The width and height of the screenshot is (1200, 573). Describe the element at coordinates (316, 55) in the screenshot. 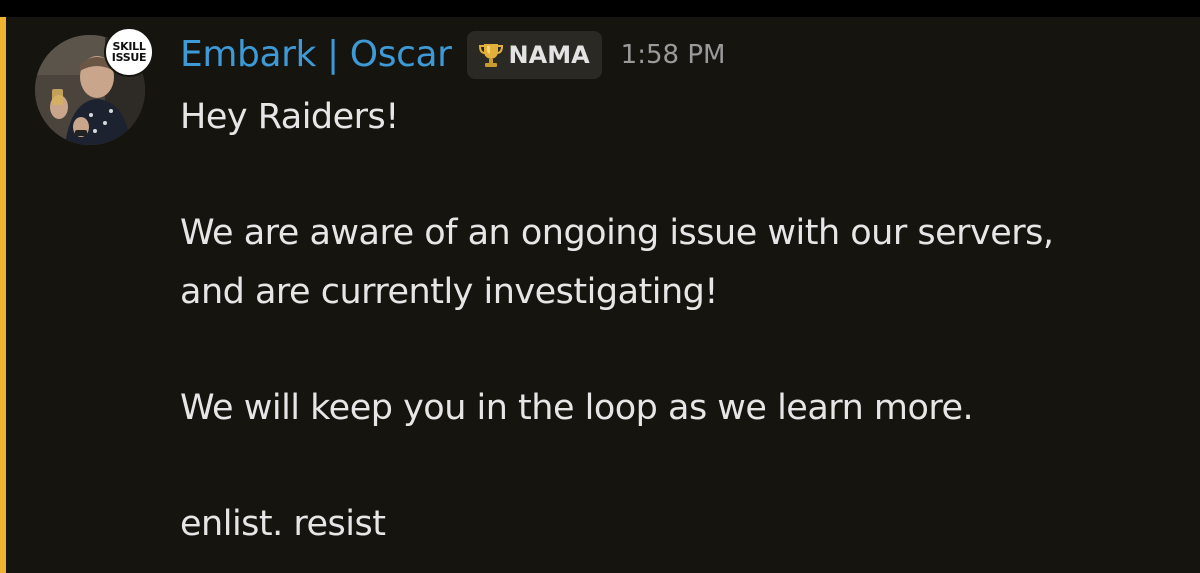

I see `username: Embark | Oscar` at that location.